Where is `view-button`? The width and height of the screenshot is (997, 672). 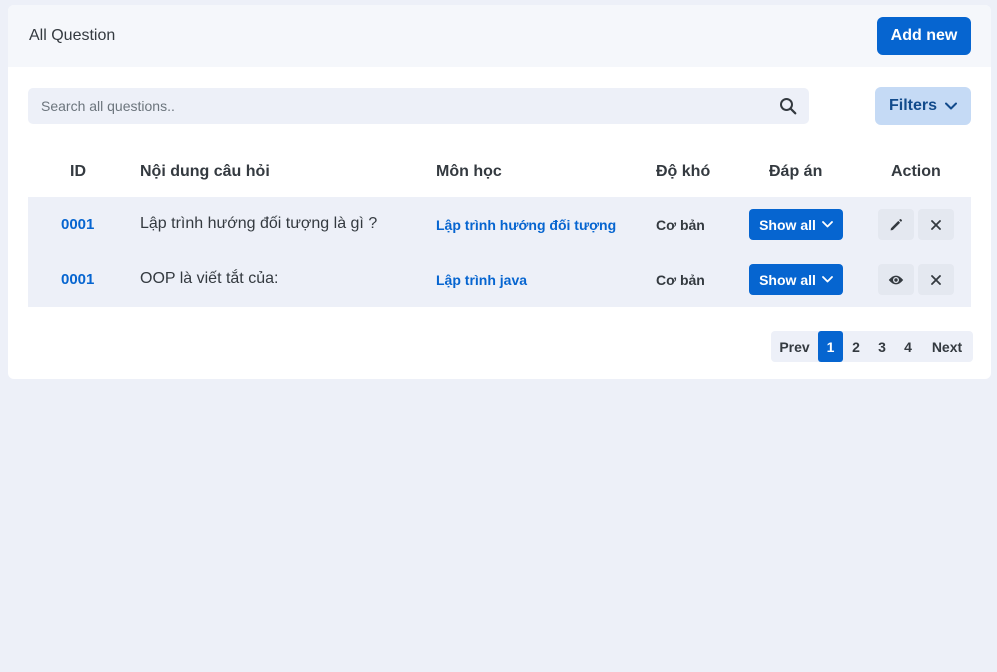 view-button is located at coordinates (896, 279).